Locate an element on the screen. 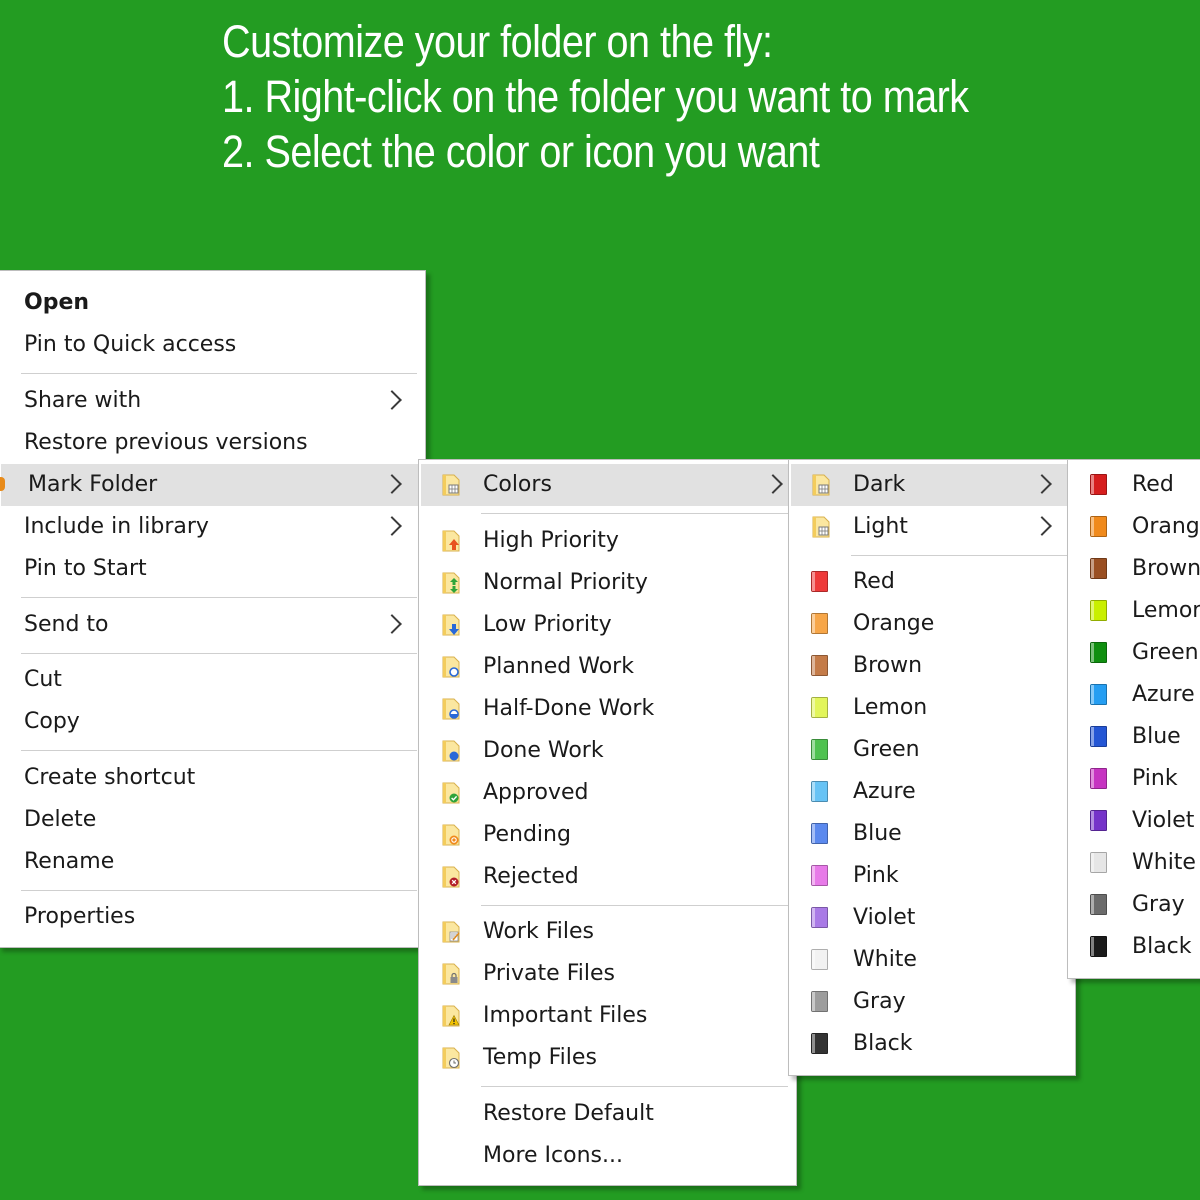  menu-item-colors: Colors is located at coordinates (605, 485).